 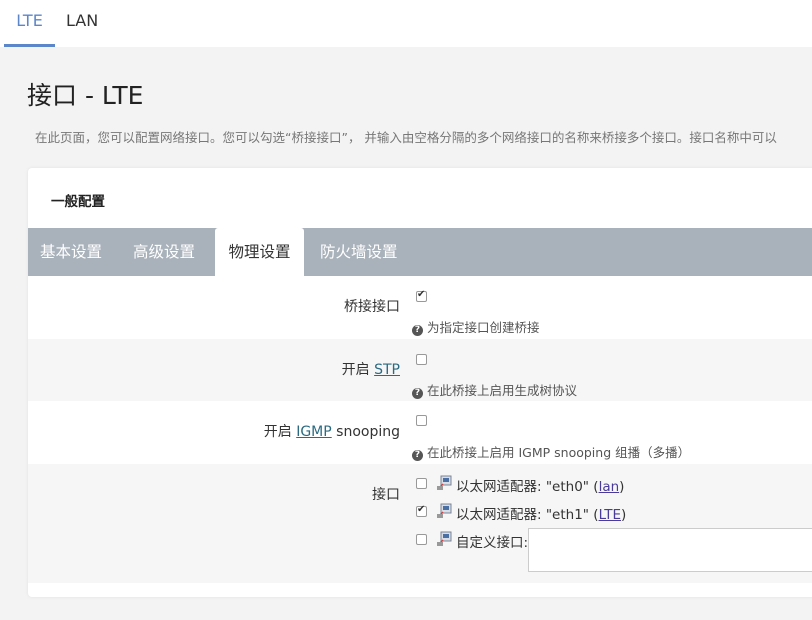 What do you see at coordinates (421, 359) in the screenshot?
I see `stp-checkbox` at bounding box center [421, 359].